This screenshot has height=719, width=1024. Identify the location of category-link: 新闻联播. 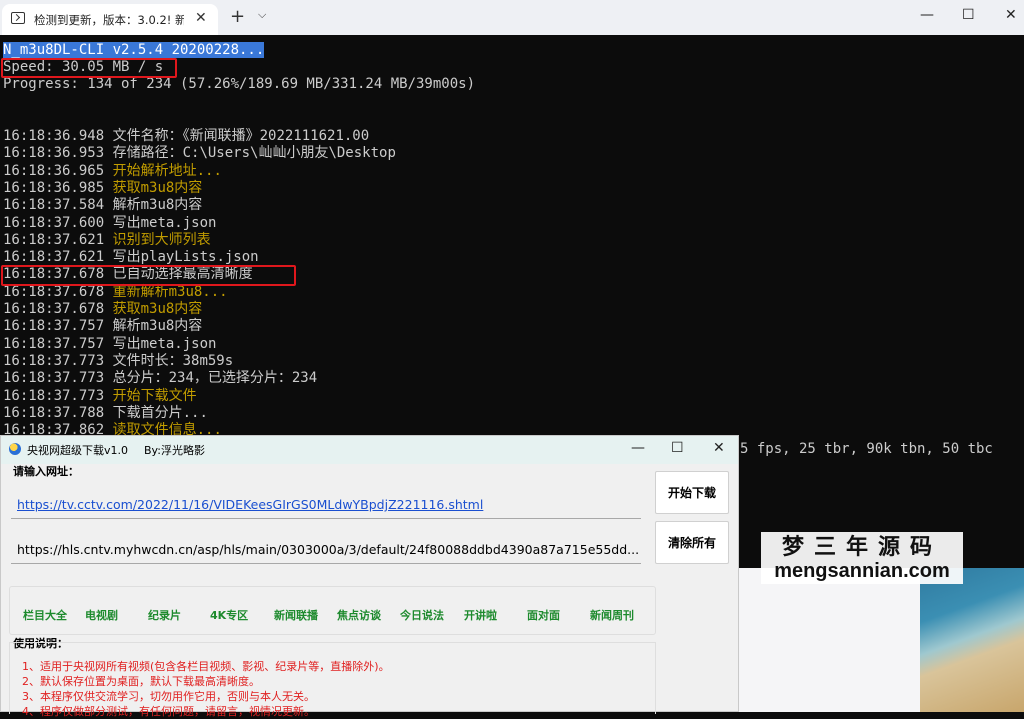
(296, 615).